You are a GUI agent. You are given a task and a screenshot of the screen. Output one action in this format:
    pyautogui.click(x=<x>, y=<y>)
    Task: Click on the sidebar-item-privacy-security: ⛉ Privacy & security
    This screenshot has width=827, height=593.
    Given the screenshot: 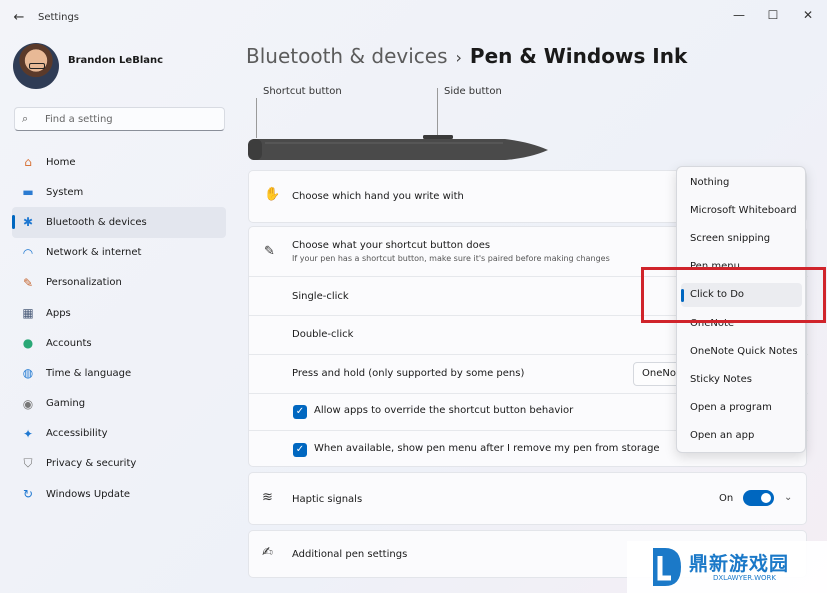 What is the action you would take?
    pyautogui.click(x=119, y=464)
    